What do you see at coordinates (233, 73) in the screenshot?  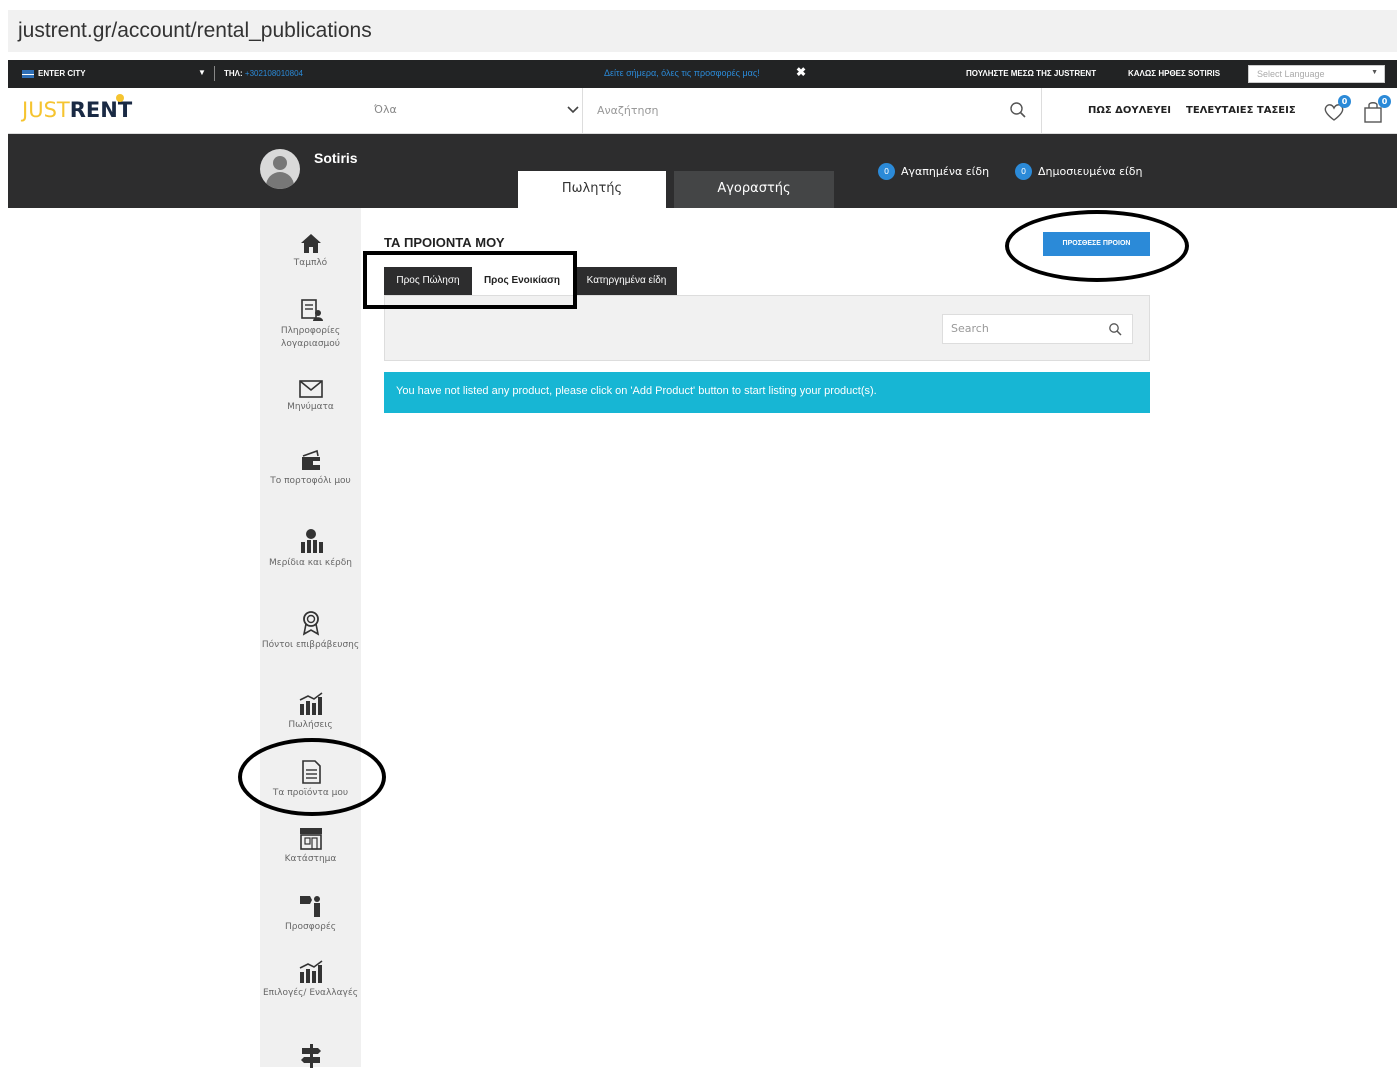 I see `phone-label: ΤΗΛ:` at bounding box center [233, 73].